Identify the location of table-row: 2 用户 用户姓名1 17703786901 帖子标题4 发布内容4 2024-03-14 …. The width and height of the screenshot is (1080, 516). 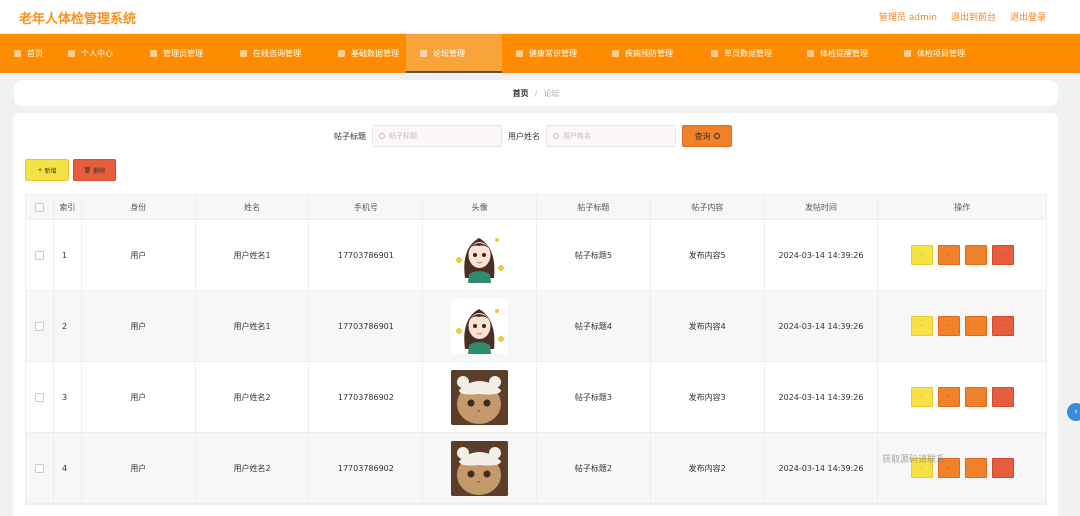
(536, 326).